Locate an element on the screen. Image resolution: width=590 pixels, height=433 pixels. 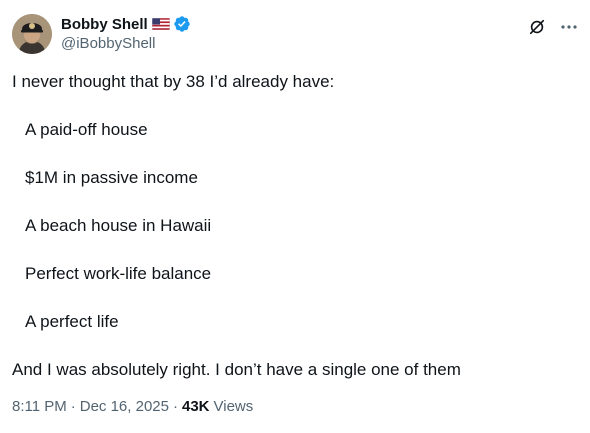
name-row: Bobby Shell is located at coordinates (126, 24).